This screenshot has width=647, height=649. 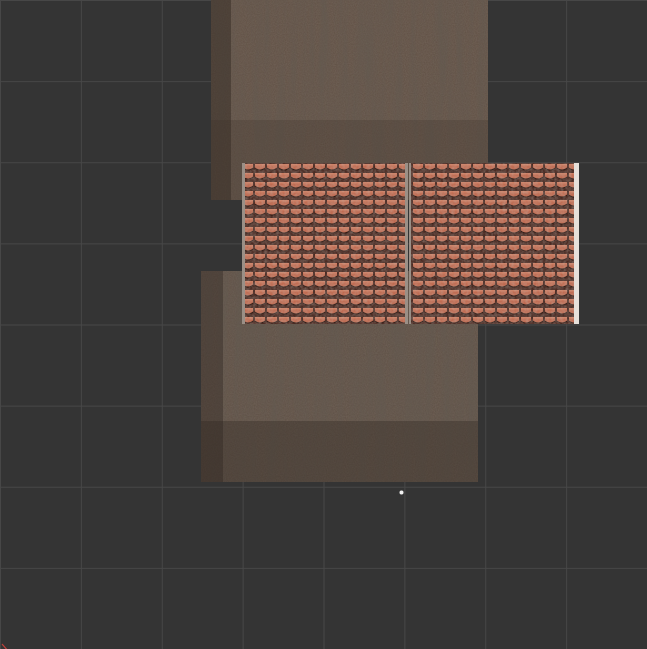 I want to click on uv-origin-icon, so click(x=6, y=643).